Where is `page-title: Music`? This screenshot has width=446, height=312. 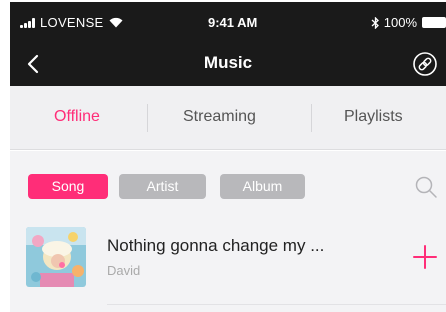 page-title: Music is located at coordinates (228, 62).